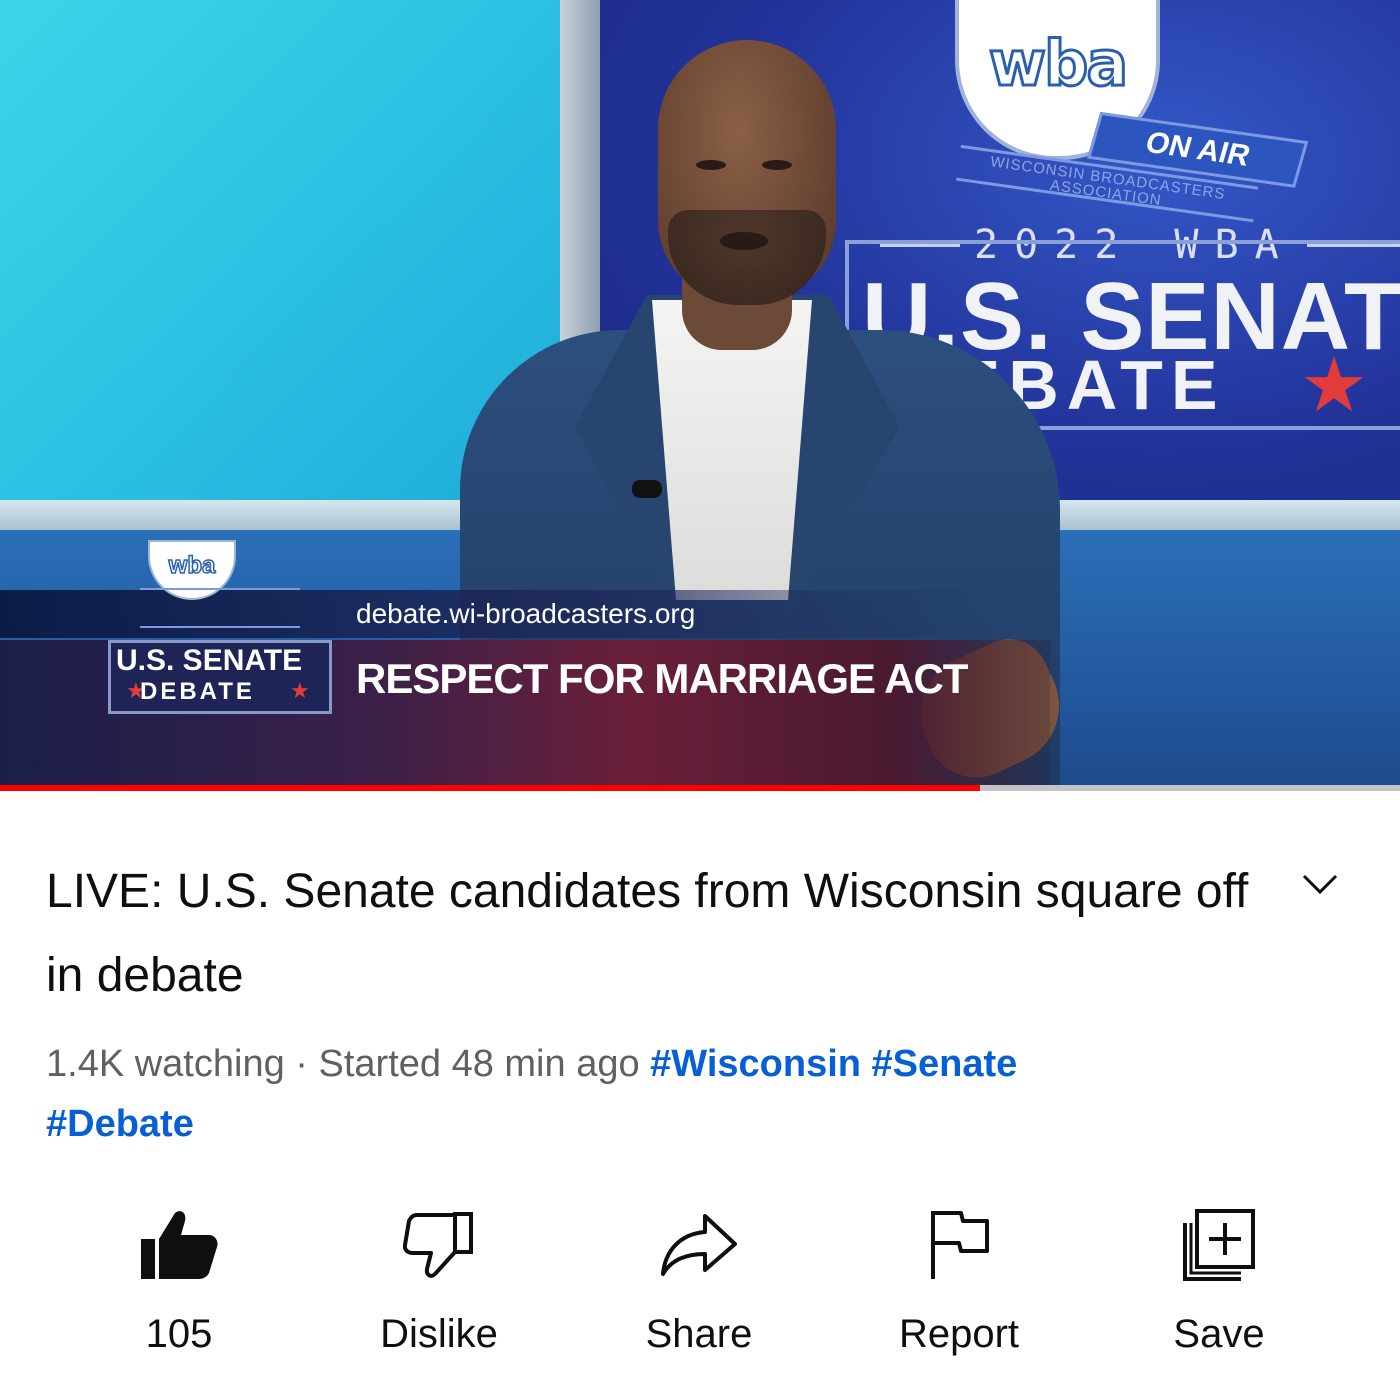  What do you see at coordinates (699, 1245) in the screenshot?
I see `share-icon` at bounding box center [699, 1245].